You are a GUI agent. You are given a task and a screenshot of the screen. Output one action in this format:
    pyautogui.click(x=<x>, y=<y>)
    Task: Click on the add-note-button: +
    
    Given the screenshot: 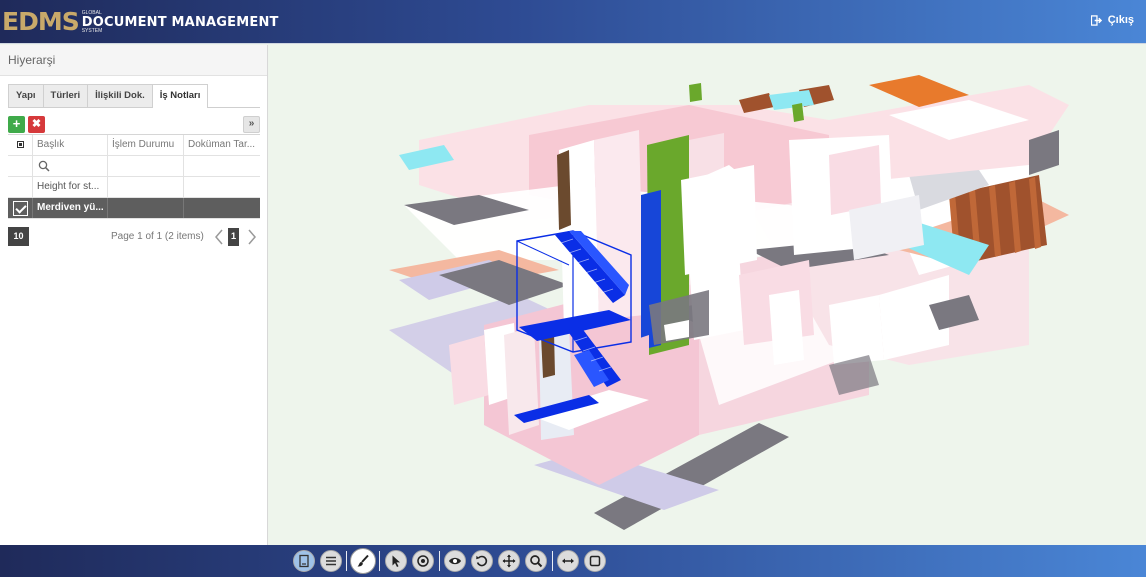 What is the action you would take?
    pyautogui.click(x=16, y=124)
    